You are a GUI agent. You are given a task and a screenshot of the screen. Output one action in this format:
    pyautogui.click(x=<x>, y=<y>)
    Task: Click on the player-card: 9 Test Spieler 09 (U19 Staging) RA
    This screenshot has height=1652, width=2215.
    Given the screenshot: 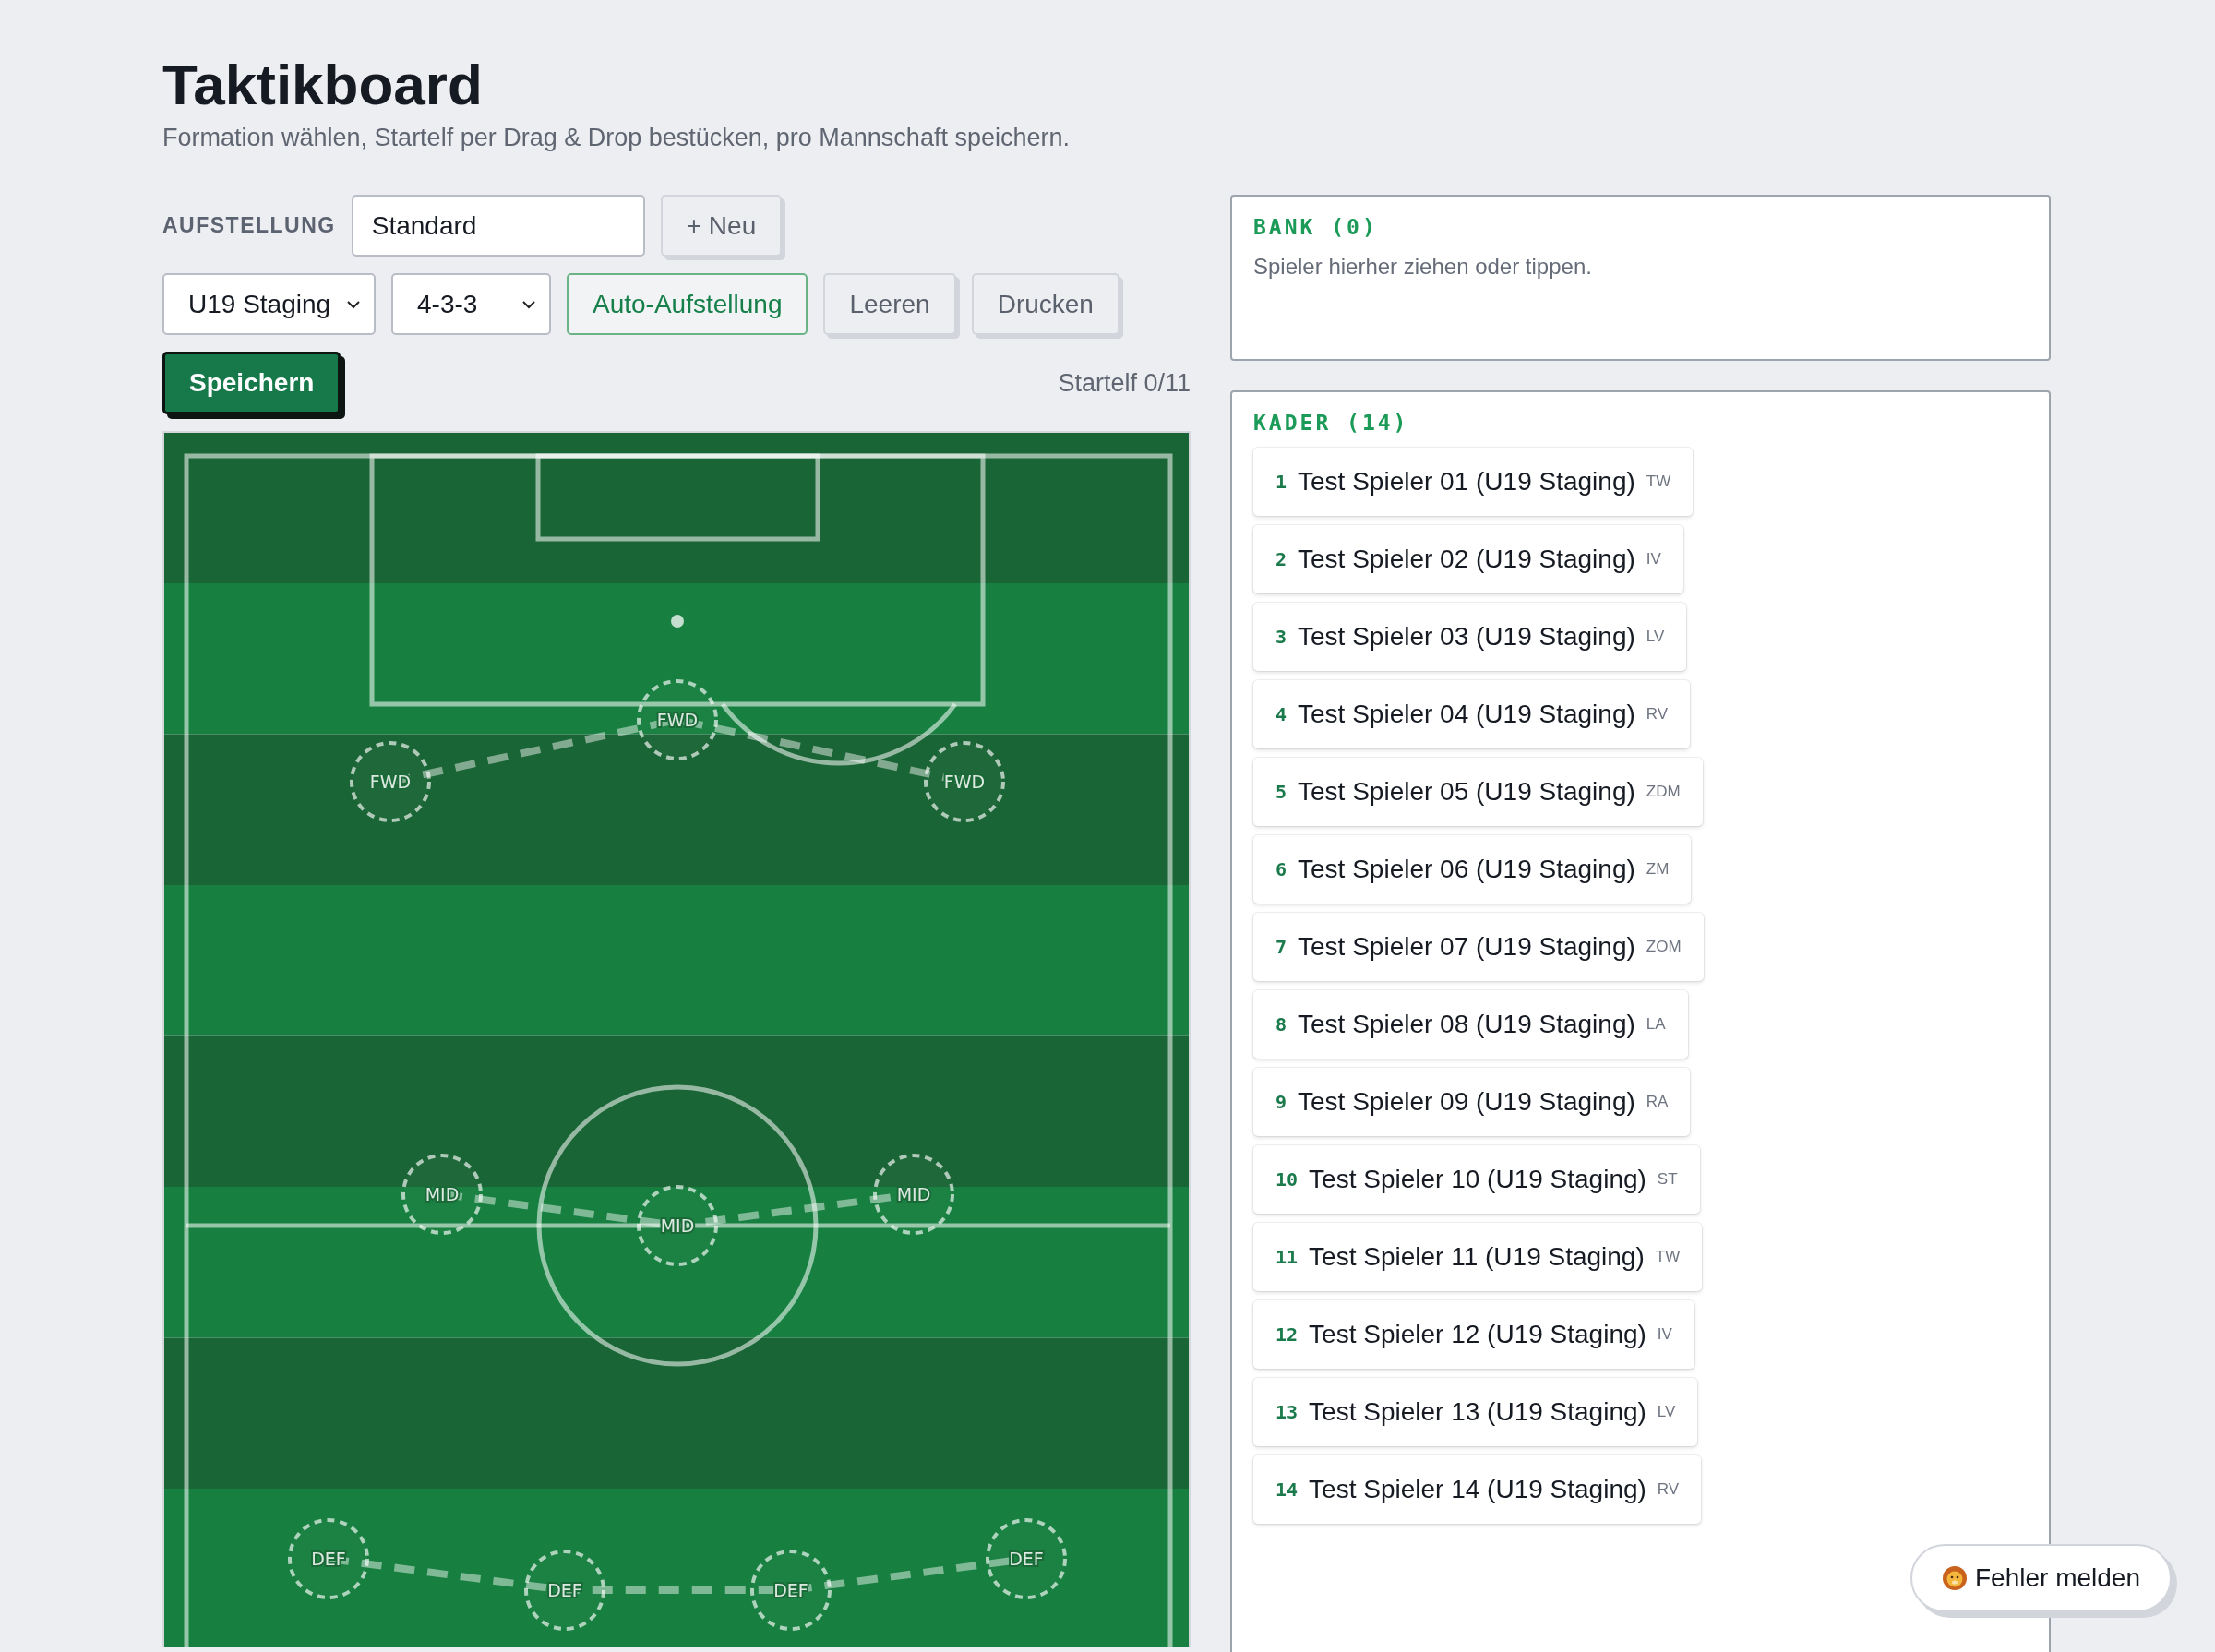 What is the action you would take?
    pyautogui.click(x=1472, y=1102)
    